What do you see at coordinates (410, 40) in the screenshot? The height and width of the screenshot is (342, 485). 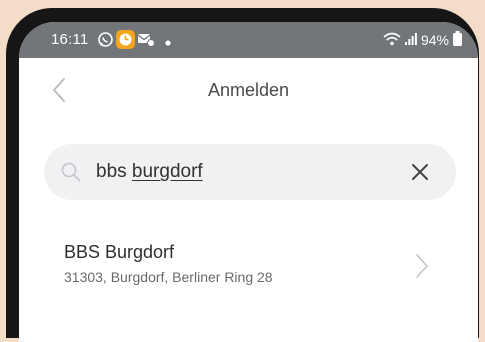 I see `signal-icon` at bounding box center [410, 40].